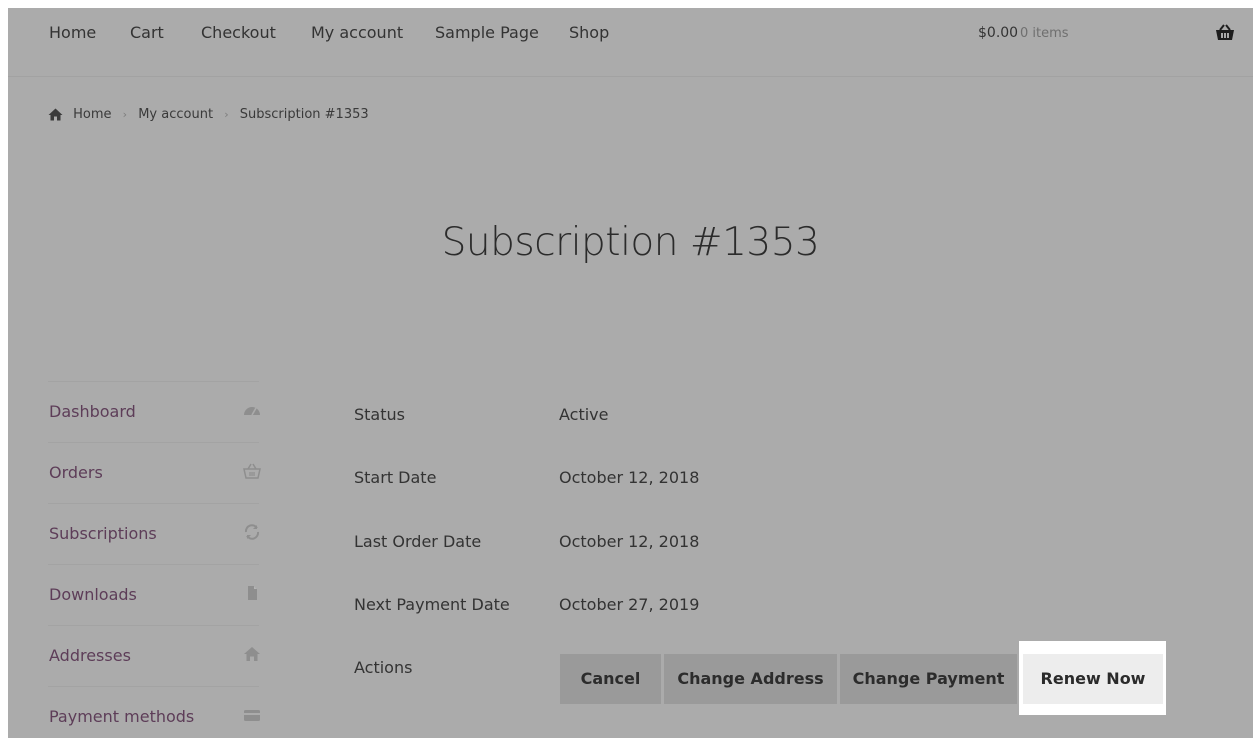 This screenshot has width=1253, height=738. What do you see at coordinates (383, 667) in the screenshot?
I see `actions-label: Actions` at bounding box center [383, 667].